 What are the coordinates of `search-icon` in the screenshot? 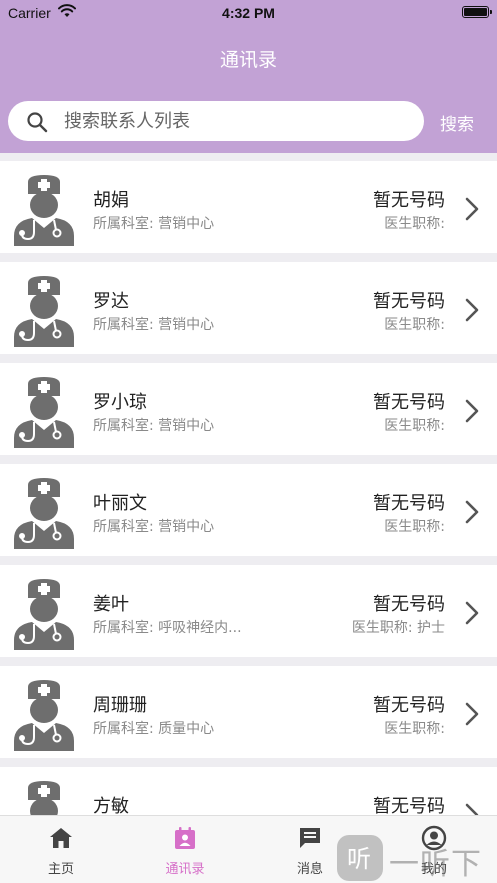 It's located at (37, 124).